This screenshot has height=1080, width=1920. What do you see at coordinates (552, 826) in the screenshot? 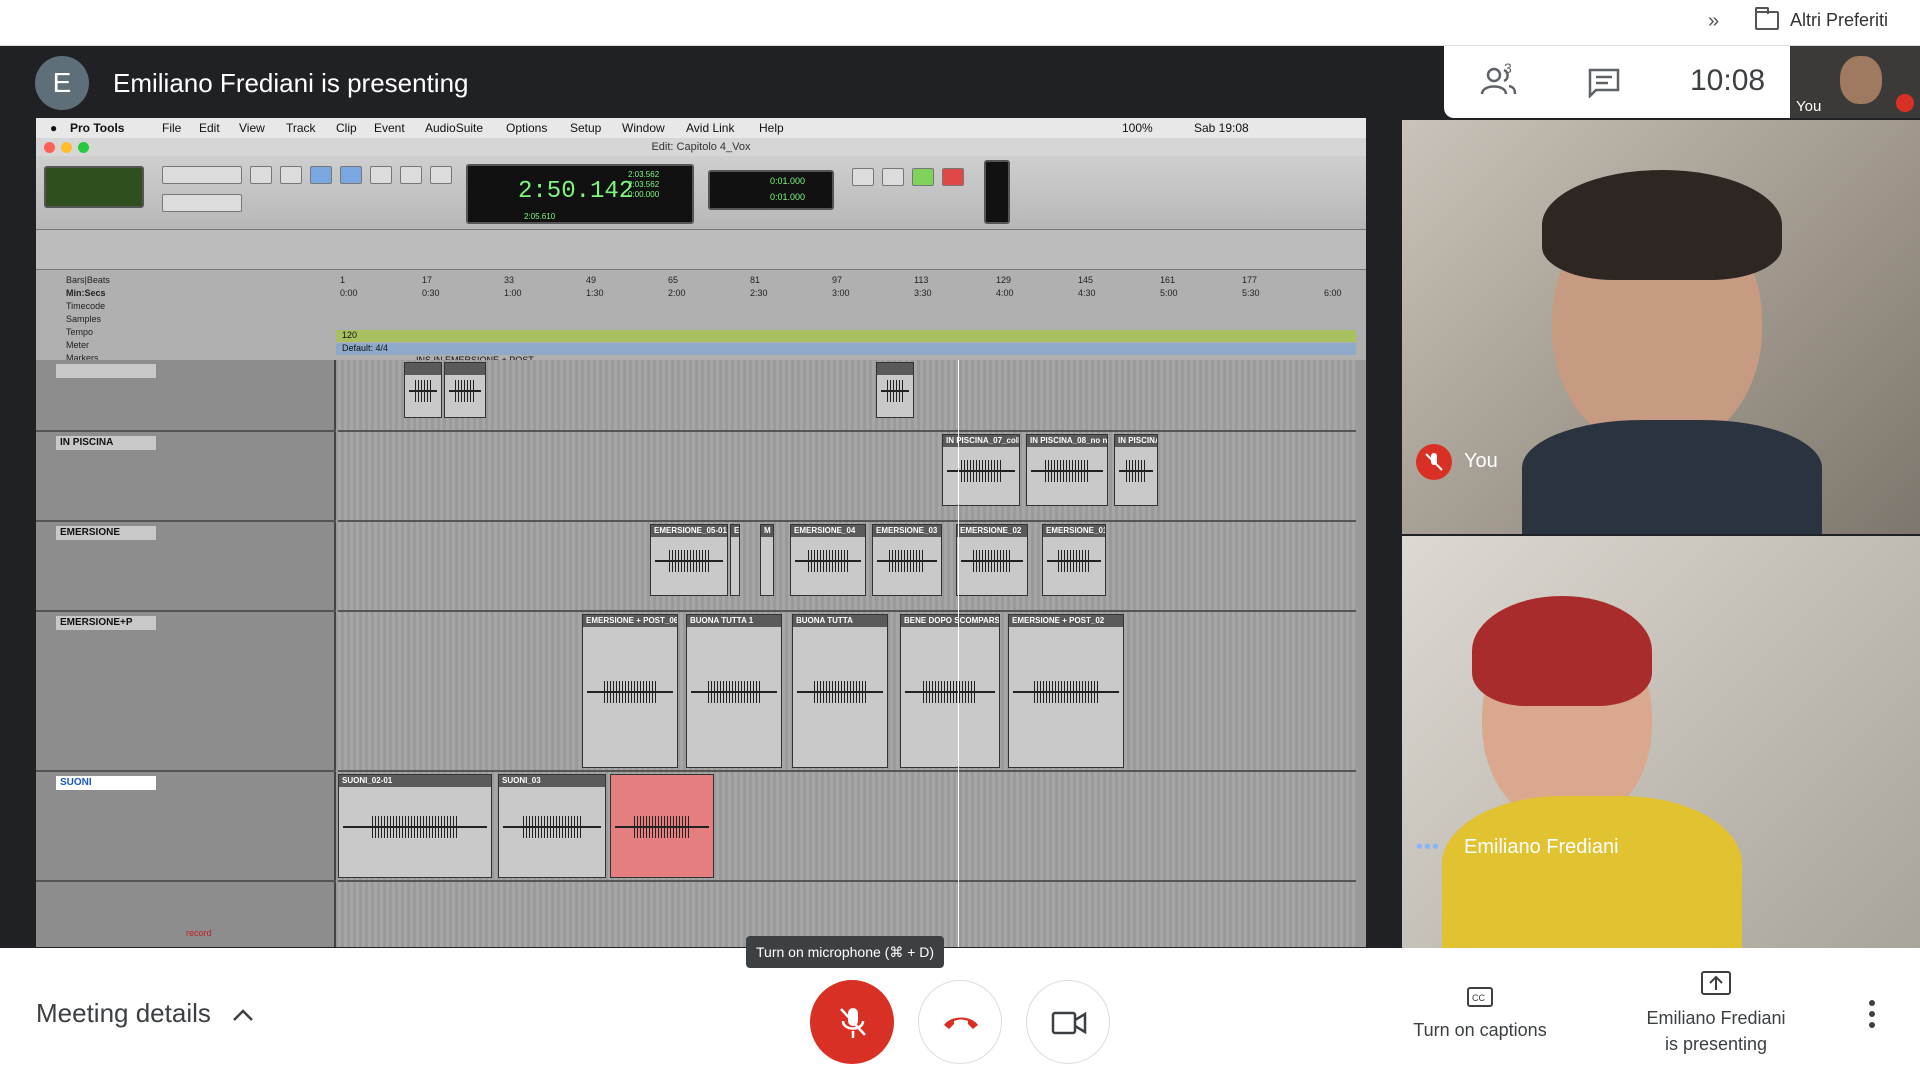
I see `audio-clip: SUONI_03` at bounding box center [552, 826].